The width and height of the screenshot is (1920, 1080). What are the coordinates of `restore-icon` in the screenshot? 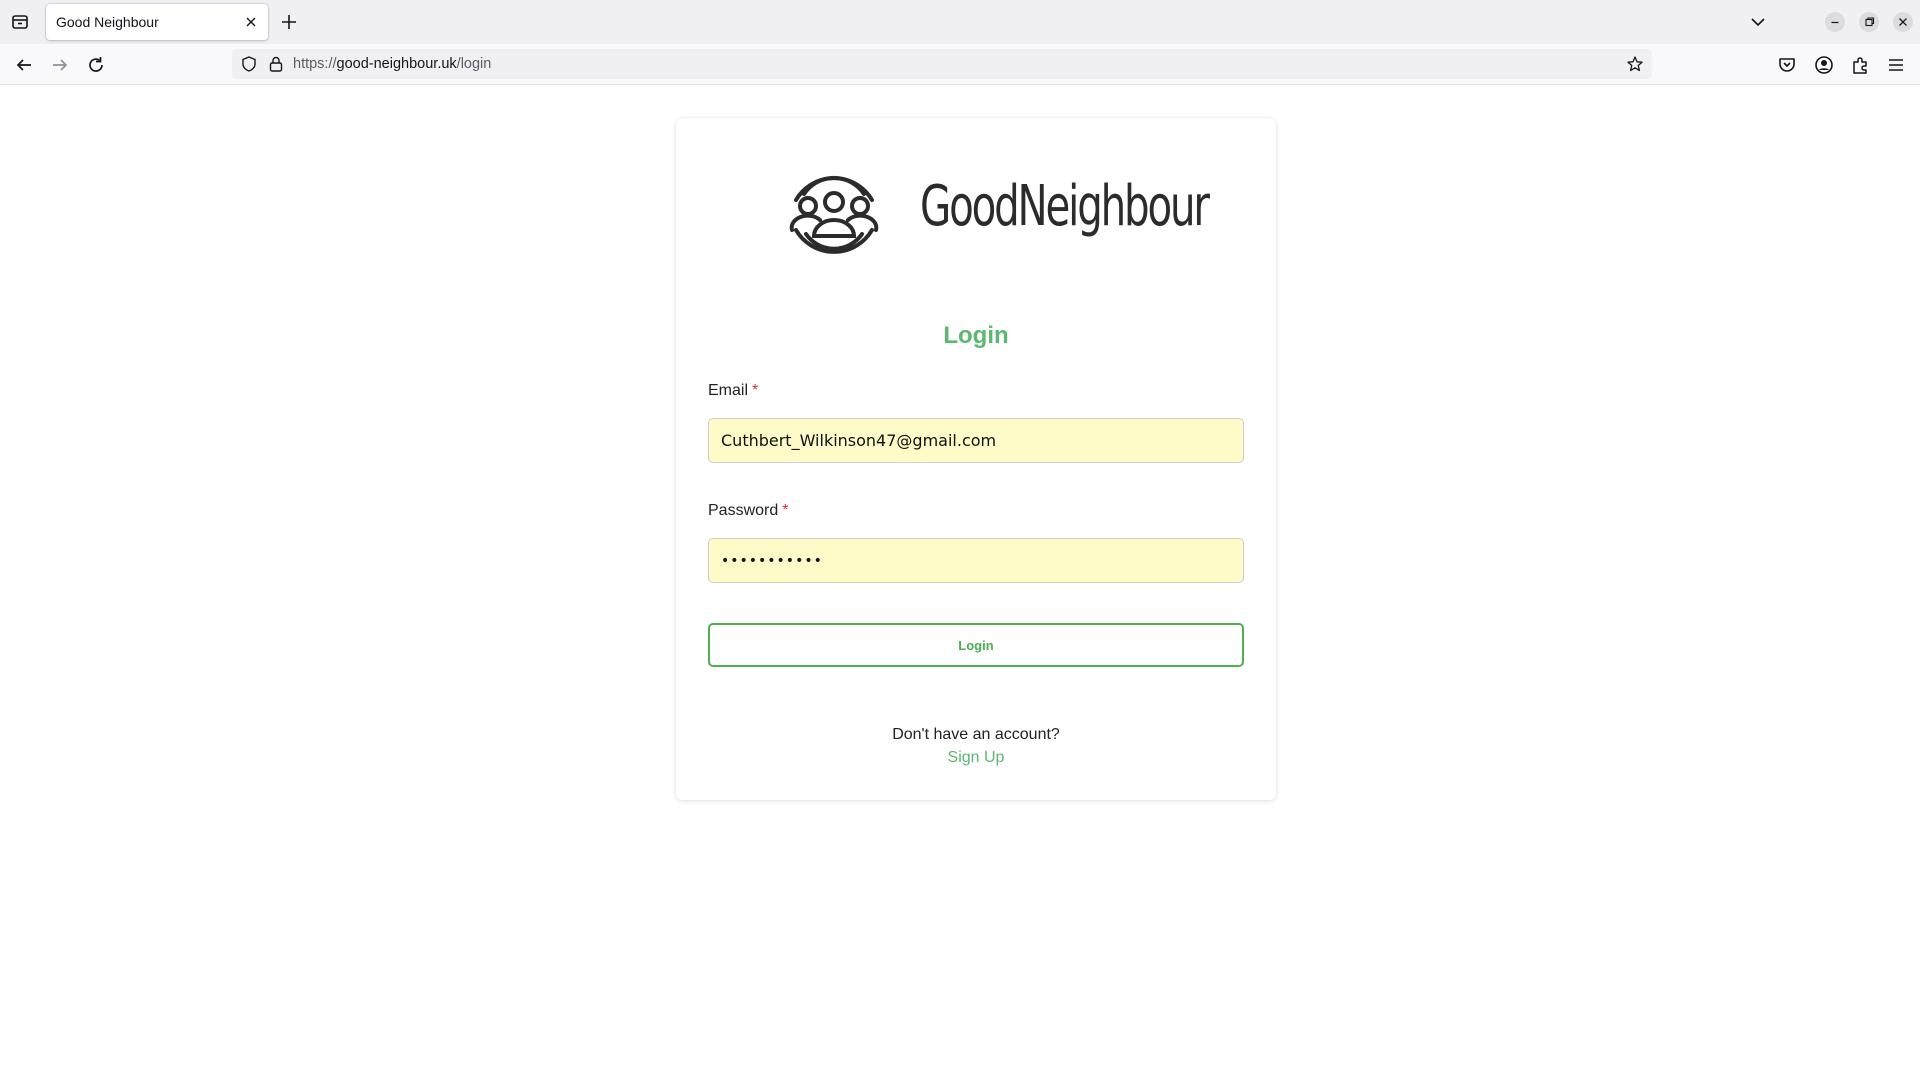 It's located at (1869, 22).